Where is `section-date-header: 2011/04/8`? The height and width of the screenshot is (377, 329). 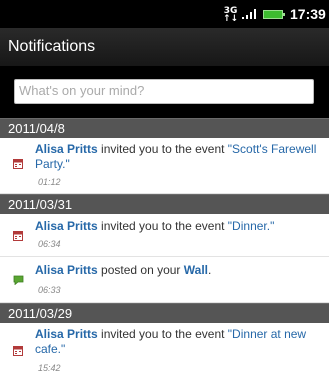 section-date-header: 2011/04/8 is located at coordinates (164, 128).